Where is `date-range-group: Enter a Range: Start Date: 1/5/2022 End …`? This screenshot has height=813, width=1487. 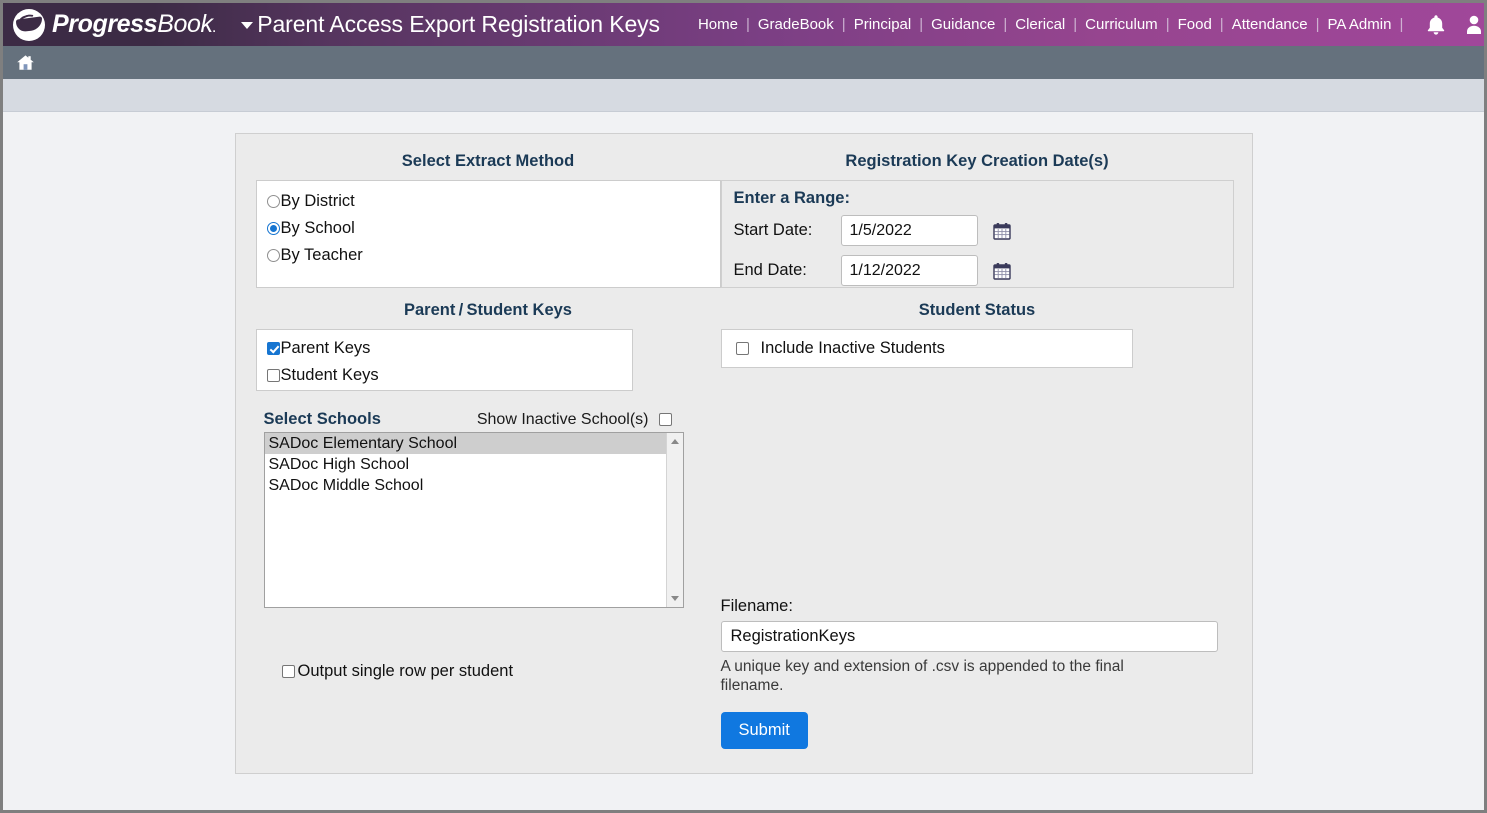
date-range-group: Enter a Range: Start Date: 1/5/2022 End … is located at coordinates (977, 234).